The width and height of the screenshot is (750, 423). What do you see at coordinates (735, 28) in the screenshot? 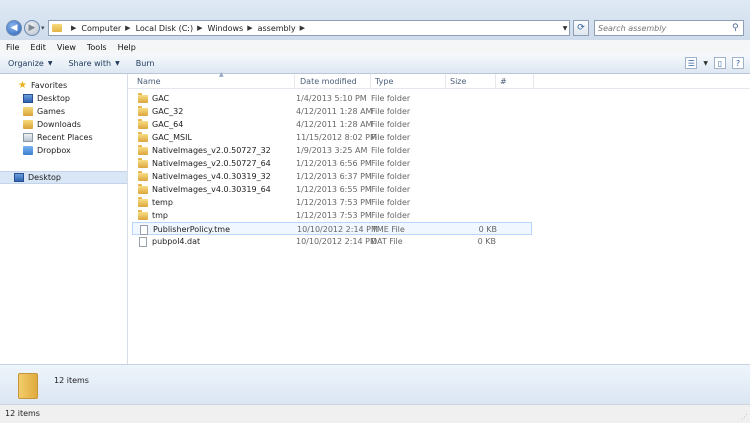
I see `search-icon: ⚲` at bounding box center [735, 28].